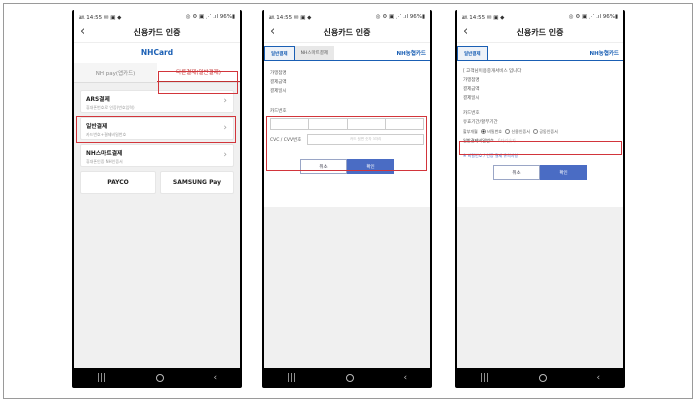 Image resolution: width=696 pixels, height=402 pixels. I want to click on item-subtitle: 휴대폰번호로 인증(번호입력), so click(110, 107).